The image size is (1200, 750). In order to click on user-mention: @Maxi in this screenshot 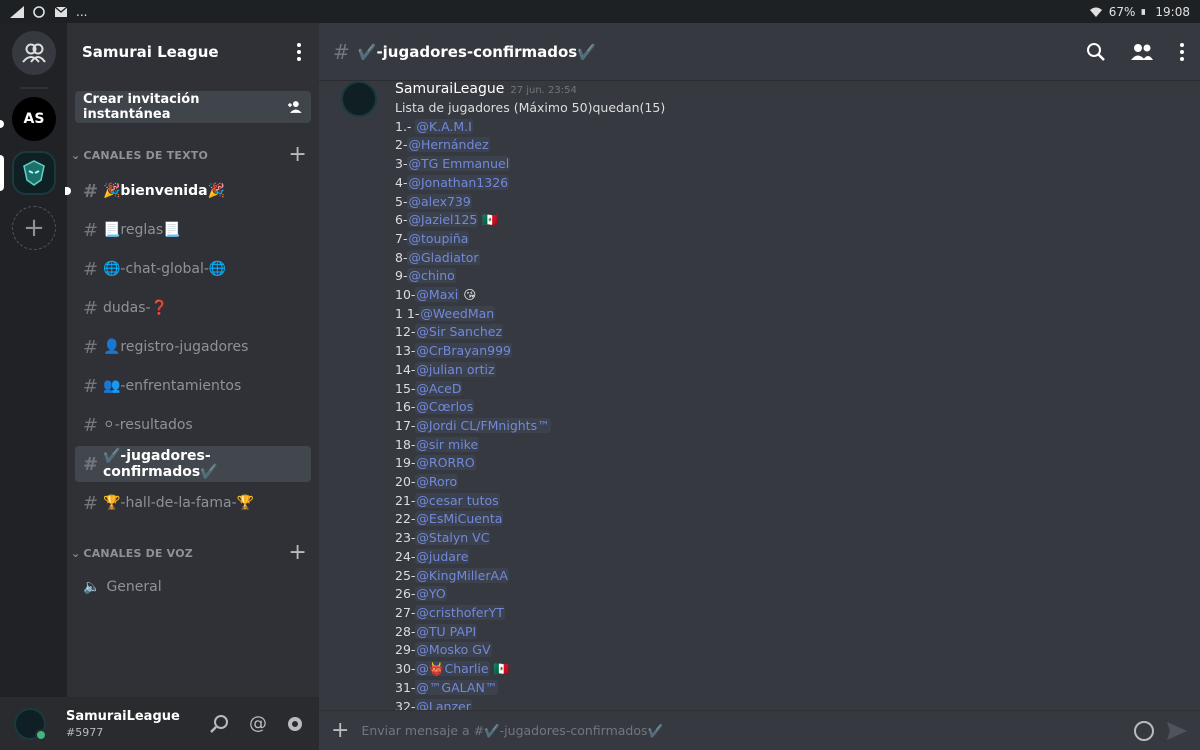, I will do `click(437, 295)`.